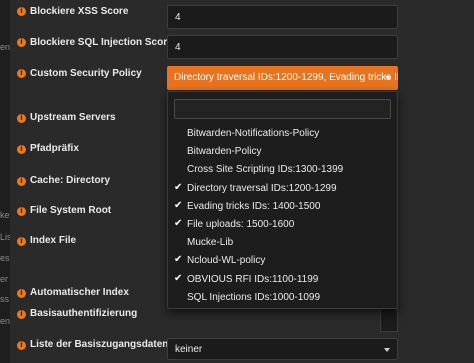  Describe the element at coordinates (4, 279) in the screenshot. I see `sidebar-fragment: er` at that location.